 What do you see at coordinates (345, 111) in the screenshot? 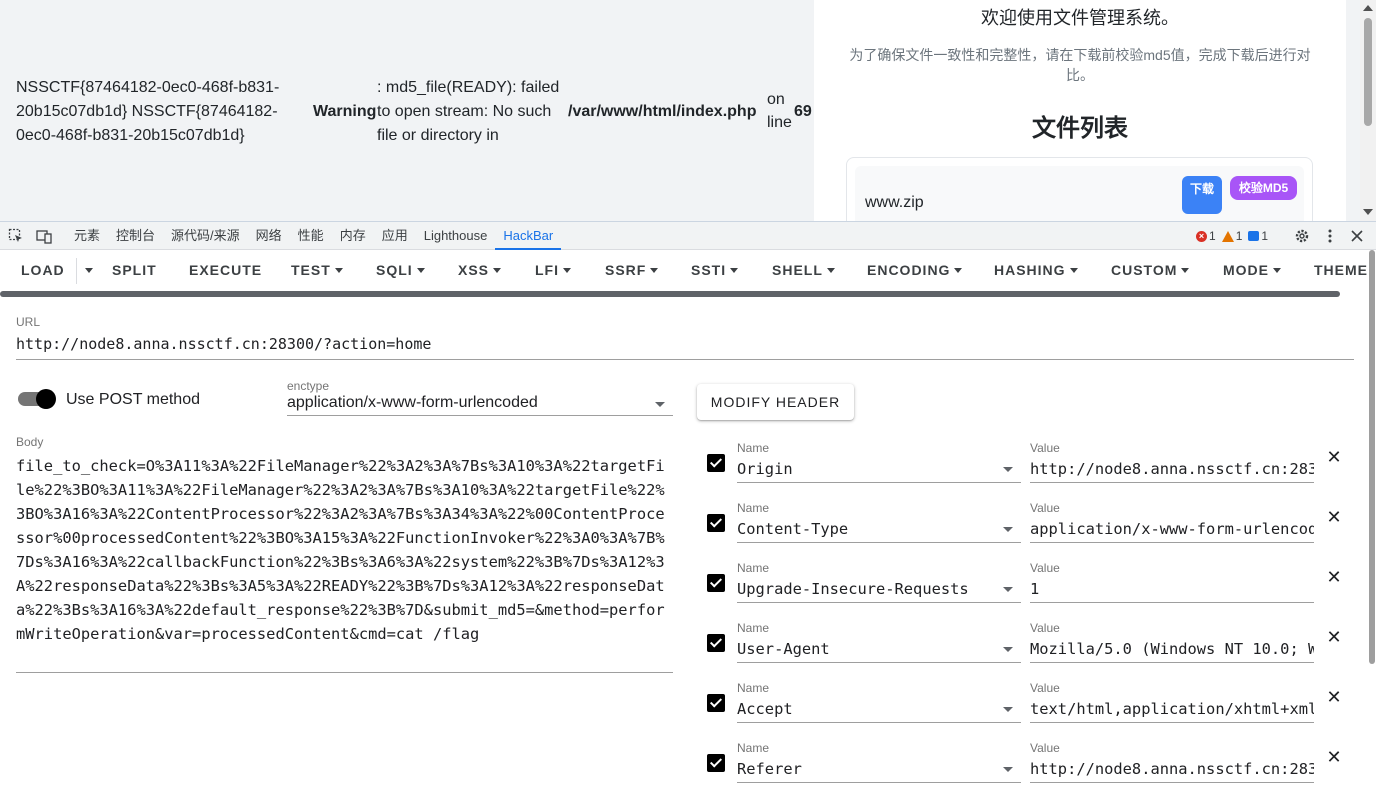
I see `warning-label: Warning` at bounding box center [345, 111].